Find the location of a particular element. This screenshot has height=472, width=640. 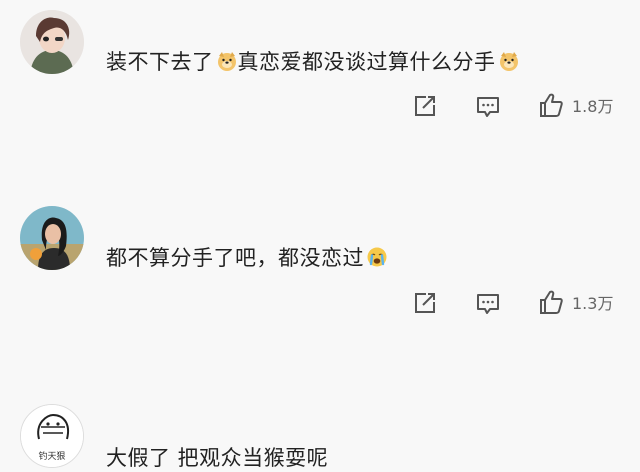

woman-photo-avatar-icon is located at coordinates (52, 238).